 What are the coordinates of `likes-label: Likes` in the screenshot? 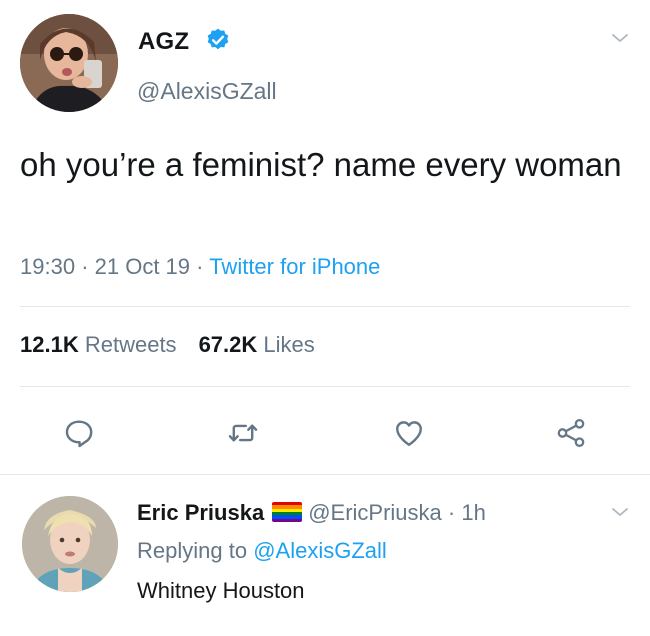 It's located at (289, 344).